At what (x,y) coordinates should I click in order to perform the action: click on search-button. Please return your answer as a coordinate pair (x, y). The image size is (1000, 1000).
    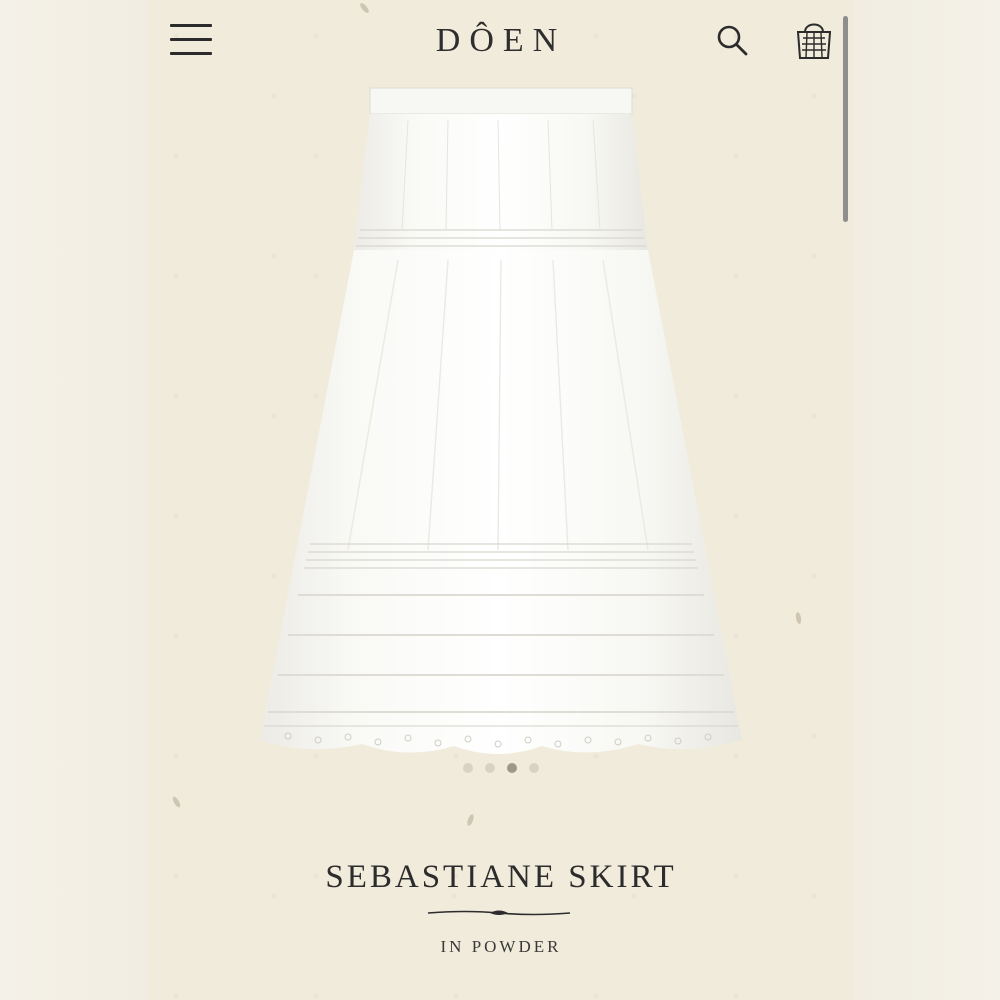
    Looking at the image, I should click on (732, 40).